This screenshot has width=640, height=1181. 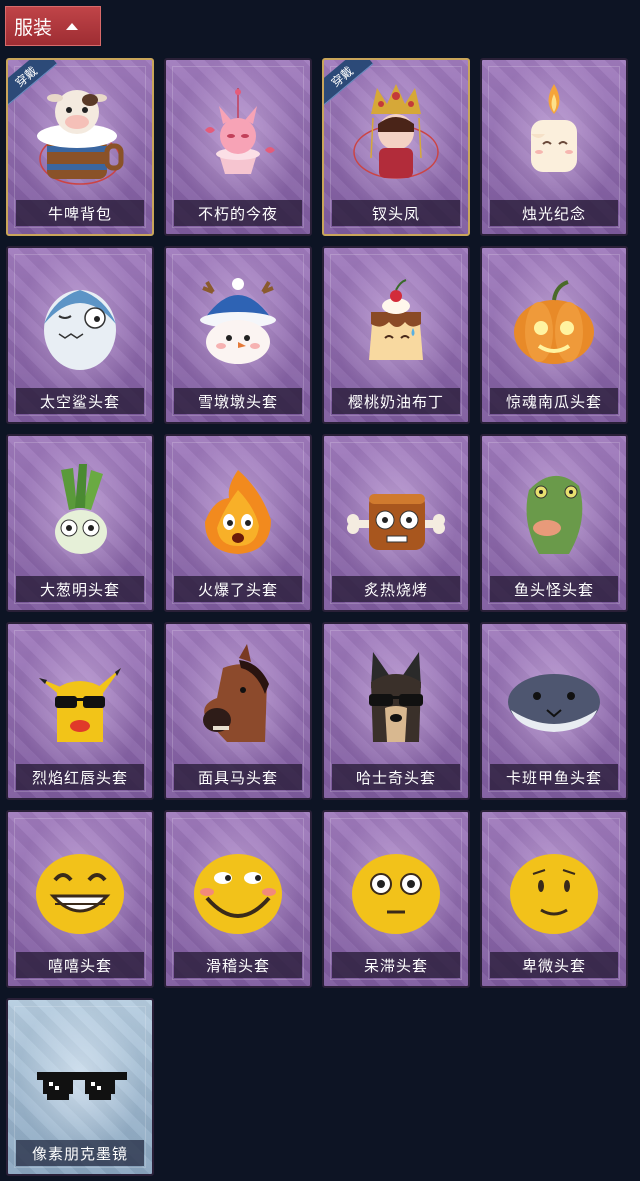 I want to click on outfit-name: 太空鲨头套, so click(x=80, y=401).